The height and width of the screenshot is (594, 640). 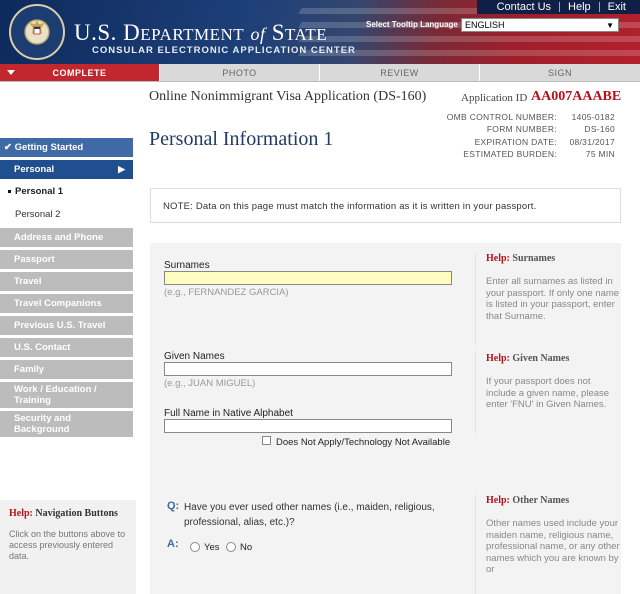 I want to click on state-department-seal-icon, so click(x=37, y=32).